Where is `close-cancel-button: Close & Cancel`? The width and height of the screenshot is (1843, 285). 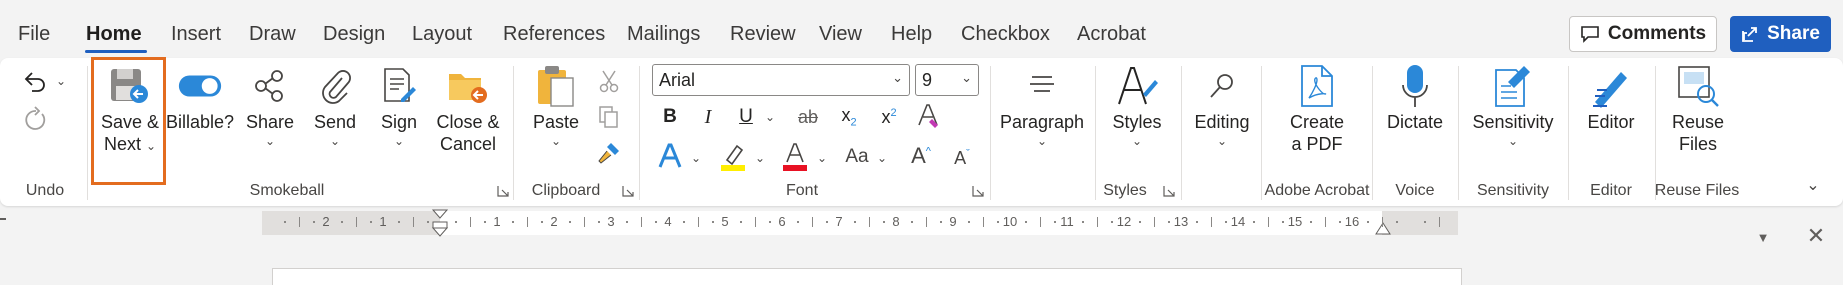
close-cancel-button: Close & Cancel is located at coordinates (468, 110).